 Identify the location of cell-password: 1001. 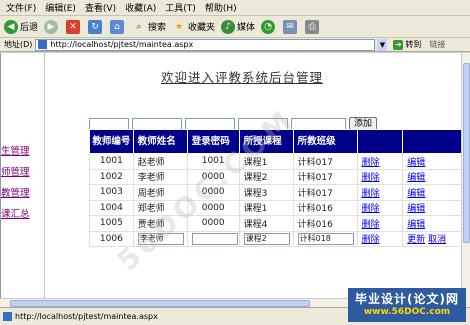
(213, 161).